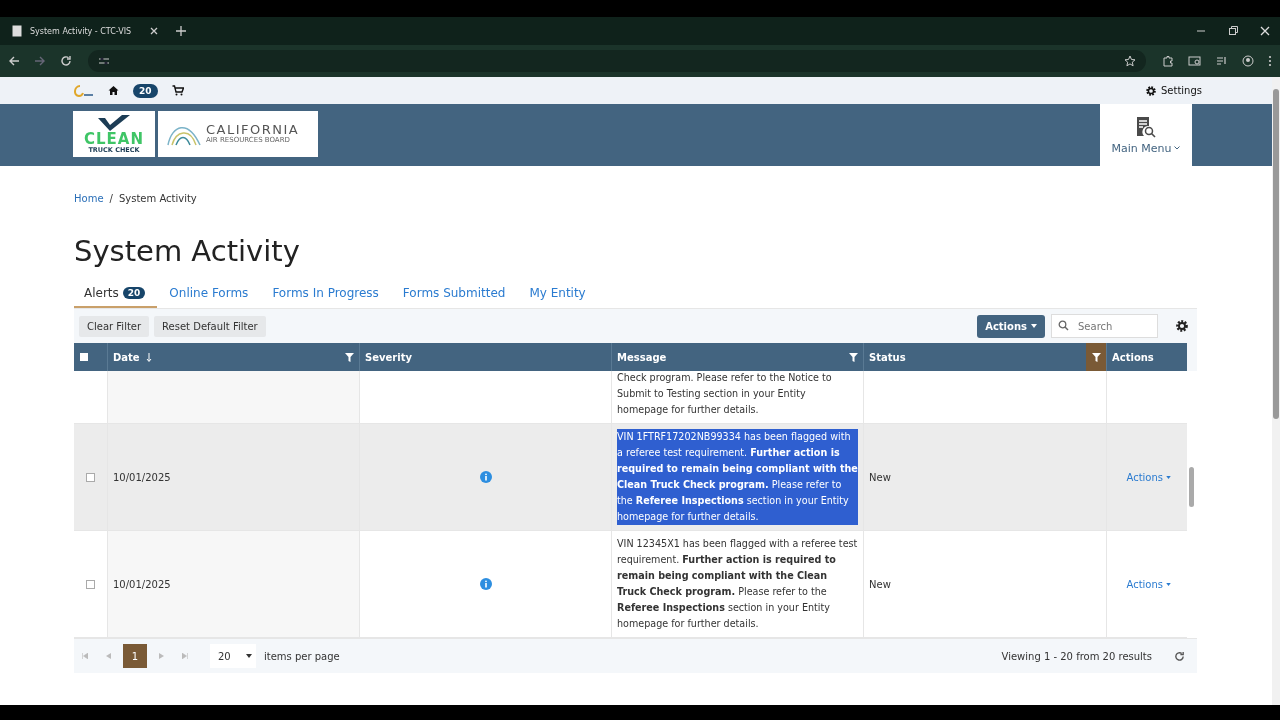 This screenshot has height=720, width=1280. I want to click on column-header: Message, so click(642, 357).